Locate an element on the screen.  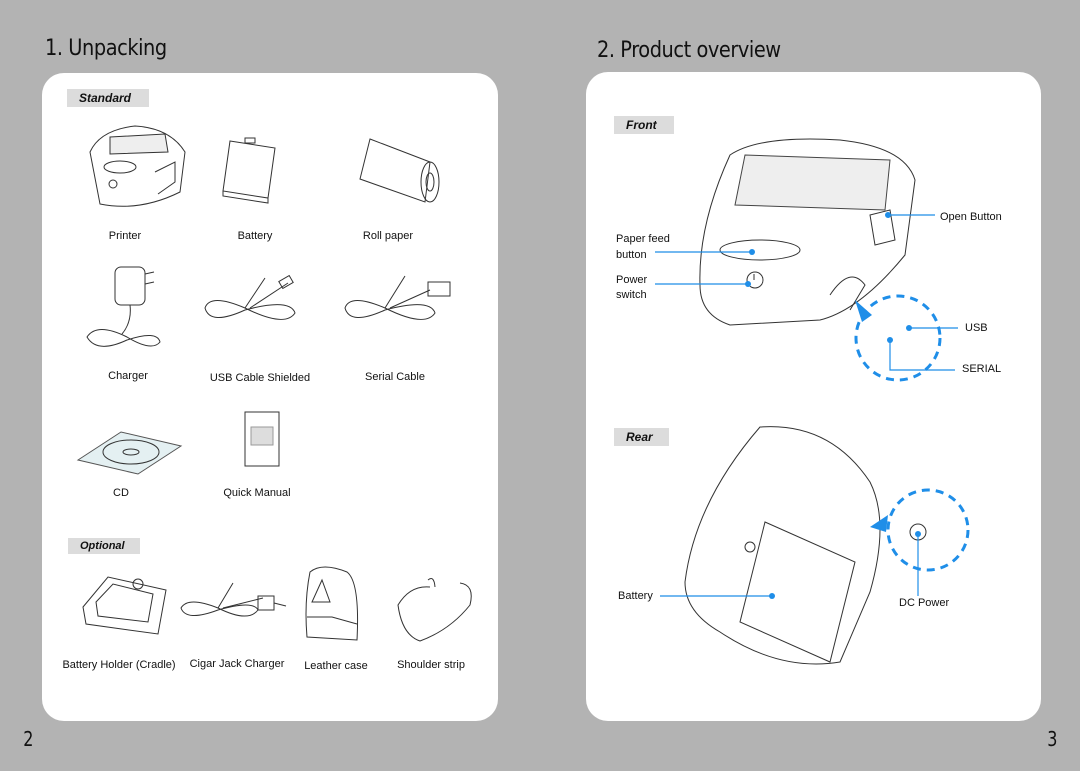
rear-callout-lines is located at coordinates (815, 543).